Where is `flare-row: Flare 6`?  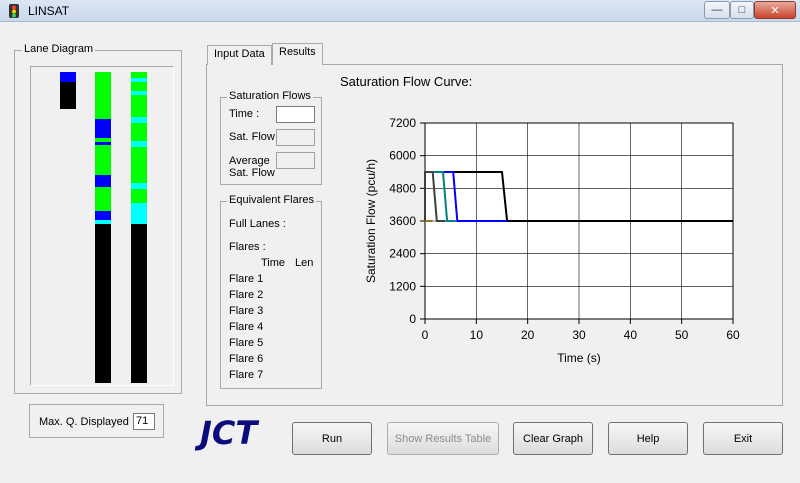 flare-row: Flare 6 is located at coordinates (246, 359).